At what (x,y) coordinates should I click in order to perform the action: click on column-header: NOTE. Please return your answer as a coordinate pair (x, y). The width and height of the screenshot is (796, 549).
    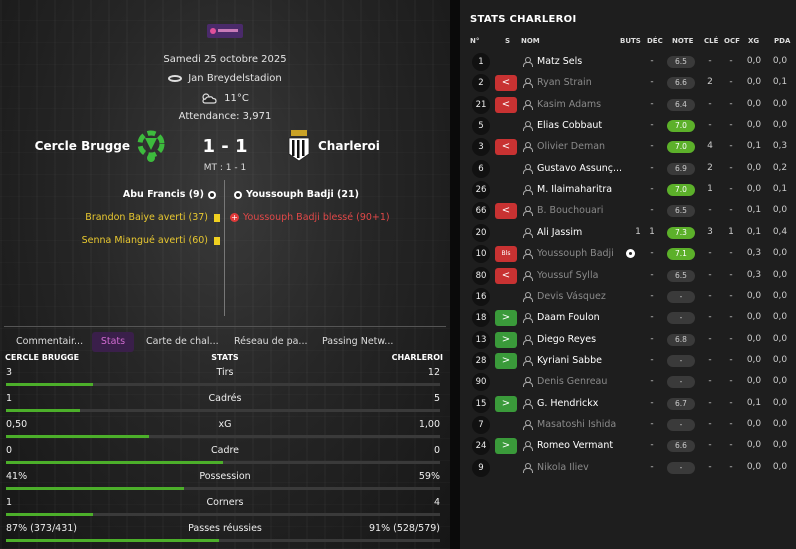
    Looking at the image, I should click on (682, 41).